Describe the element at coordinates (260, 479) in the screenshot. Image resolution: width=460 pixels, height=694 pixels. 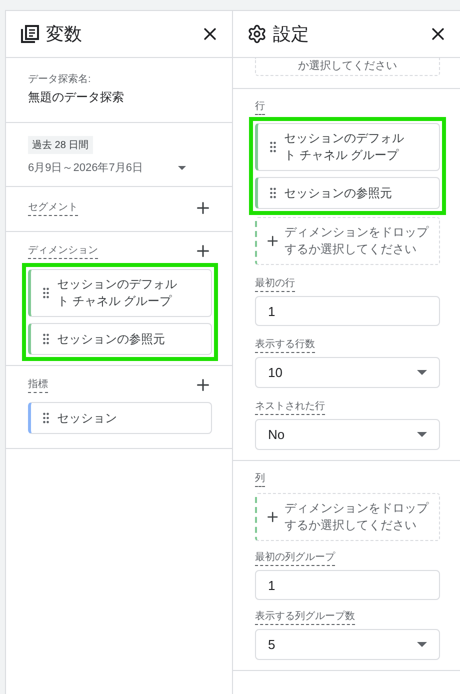
I see `section-label: 列` at that location.